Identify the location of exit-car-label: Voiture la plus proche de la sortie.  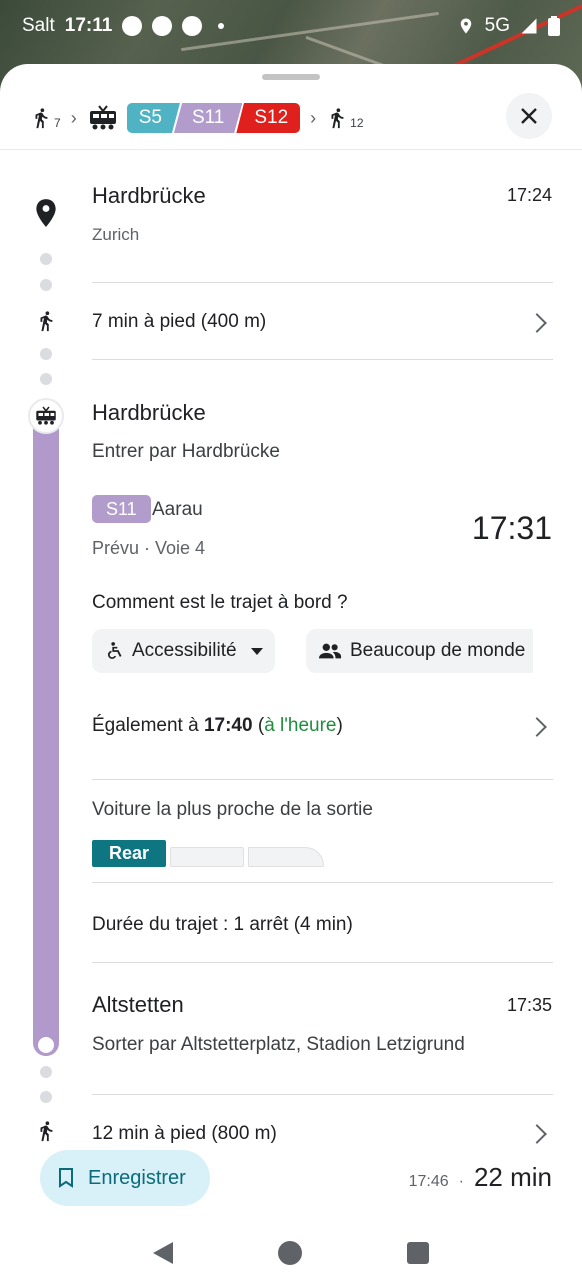
(232, 809).